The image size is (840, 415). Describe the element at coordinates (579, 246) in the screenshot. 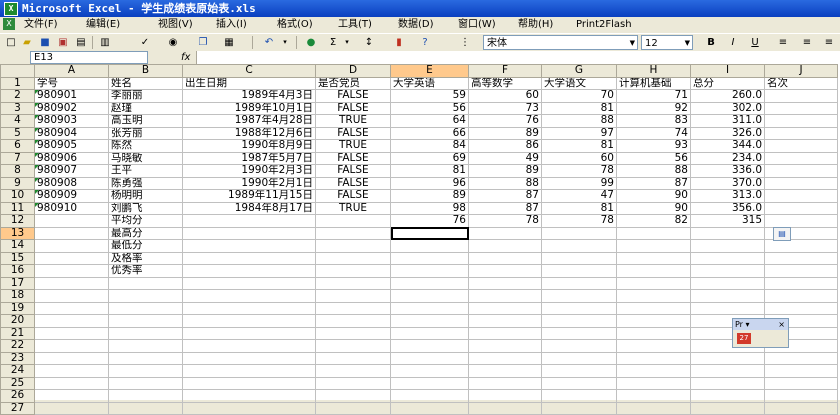

I see `cell-g14` at that location.